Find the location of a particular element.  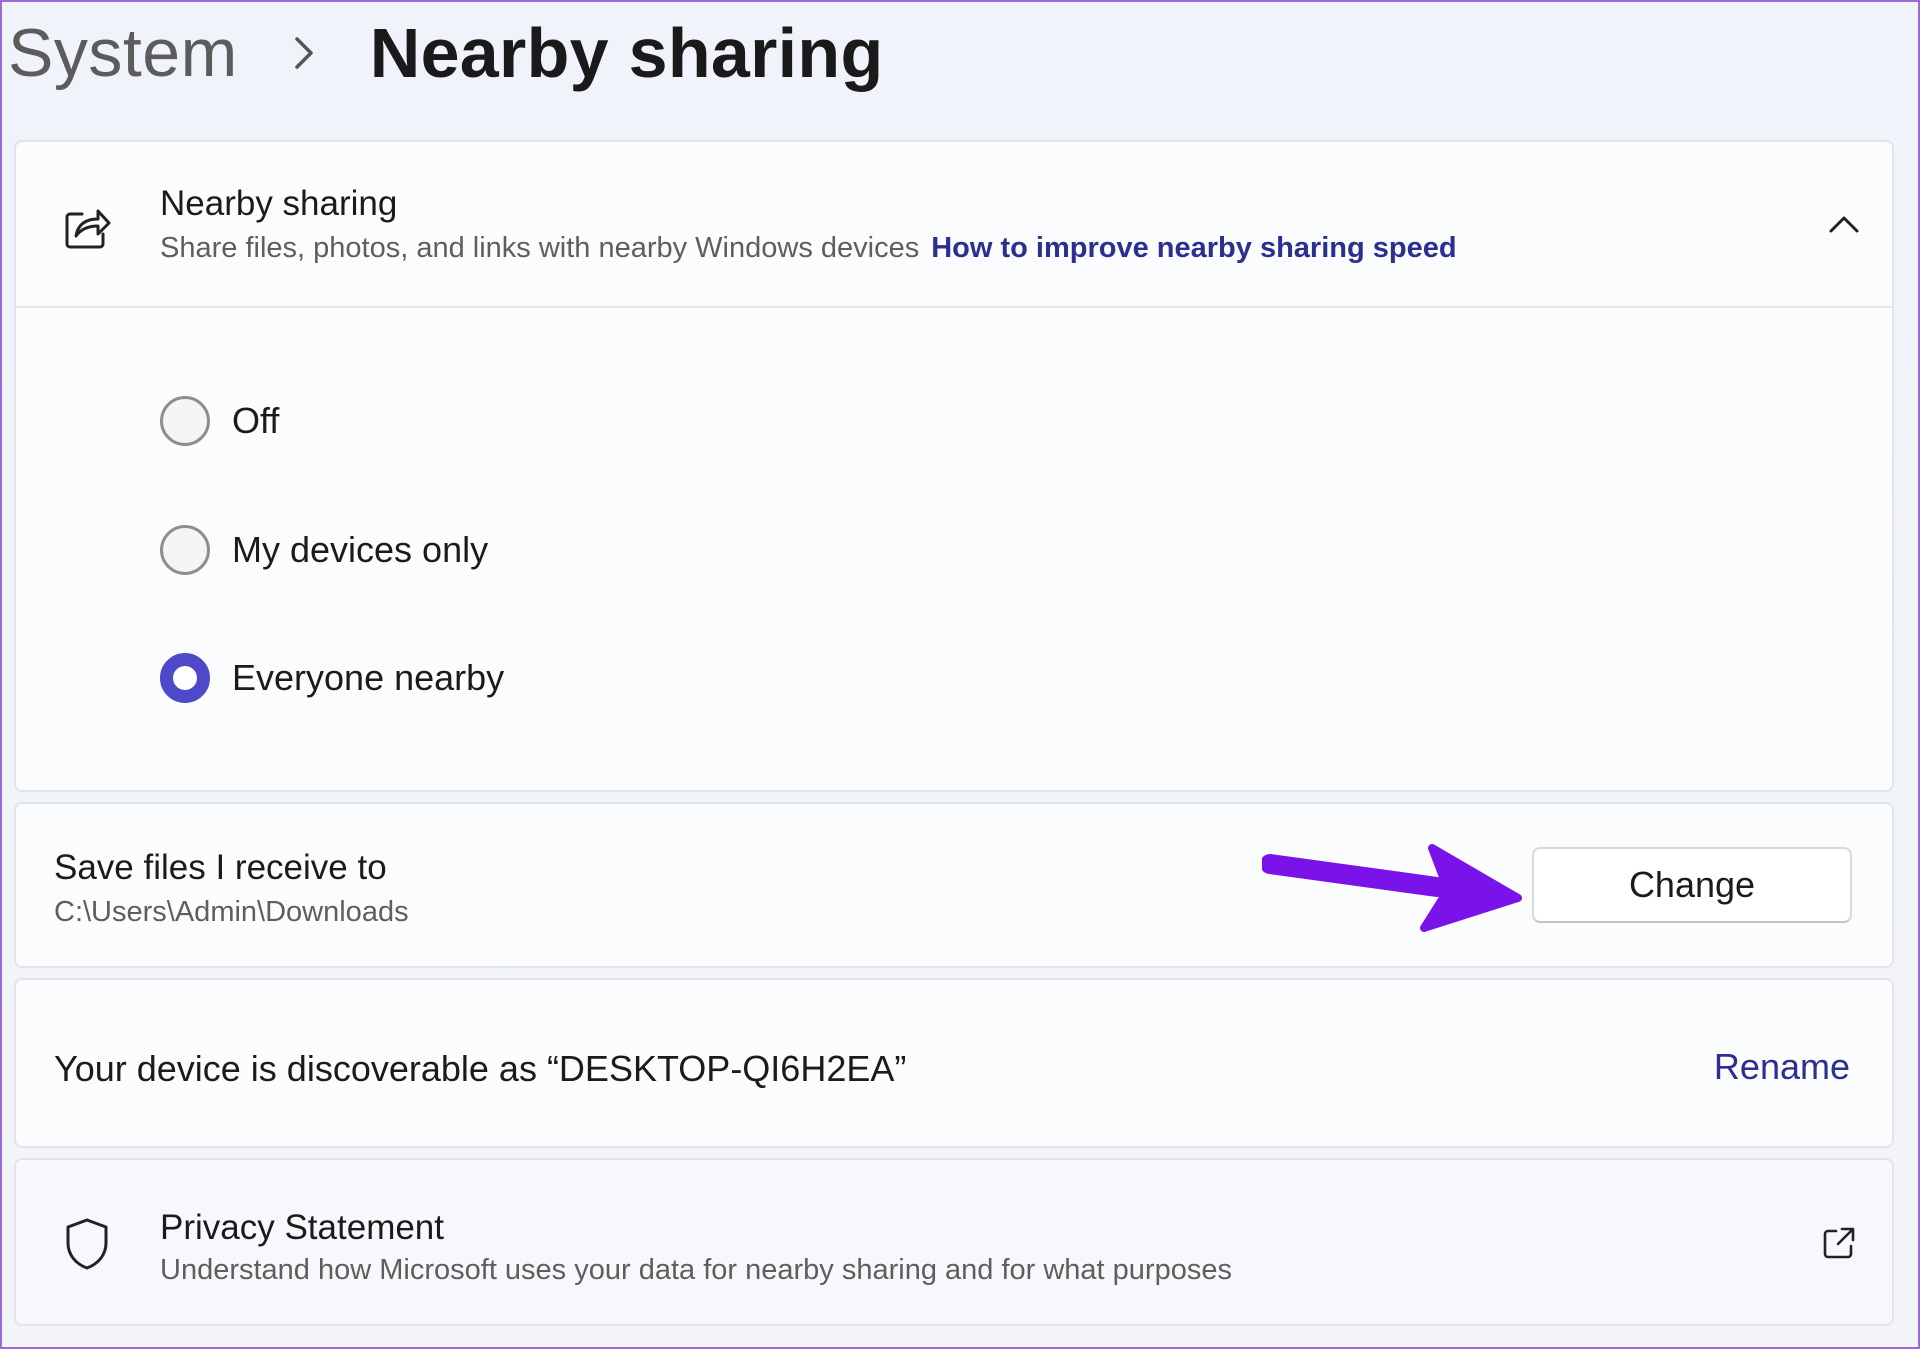

radio-label: My devices only is located at coordinates (360, 549).